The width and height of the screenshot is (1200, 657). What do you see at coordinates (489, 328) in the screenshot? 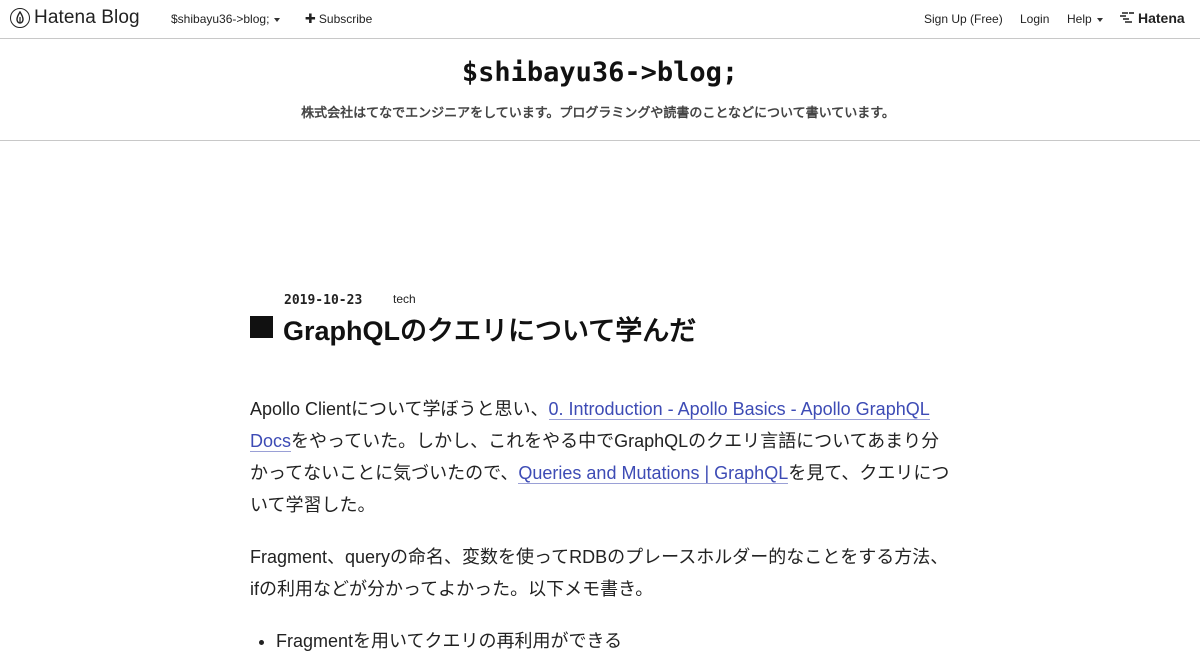
I see `entry-title: GraphQLのクエリについて学んだ` at bounding box center [489, 328].